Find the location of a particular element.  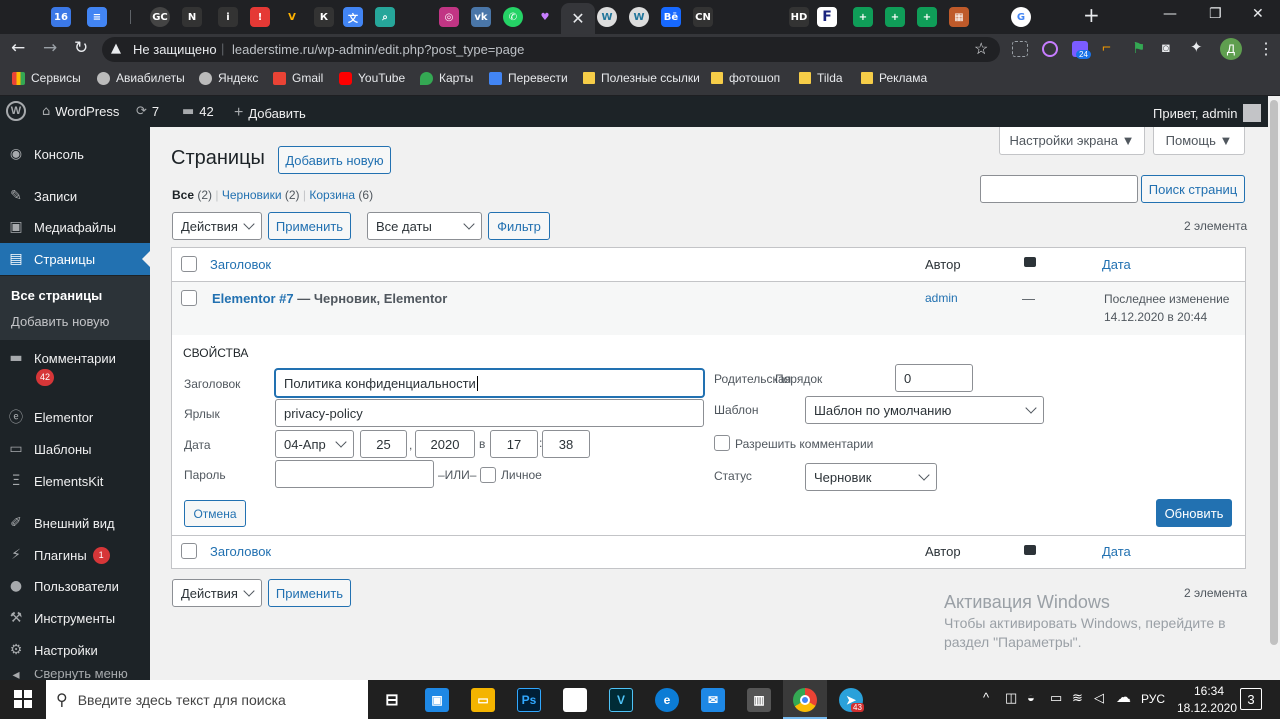

edge-icon: e is located at coordinates (667, 700).